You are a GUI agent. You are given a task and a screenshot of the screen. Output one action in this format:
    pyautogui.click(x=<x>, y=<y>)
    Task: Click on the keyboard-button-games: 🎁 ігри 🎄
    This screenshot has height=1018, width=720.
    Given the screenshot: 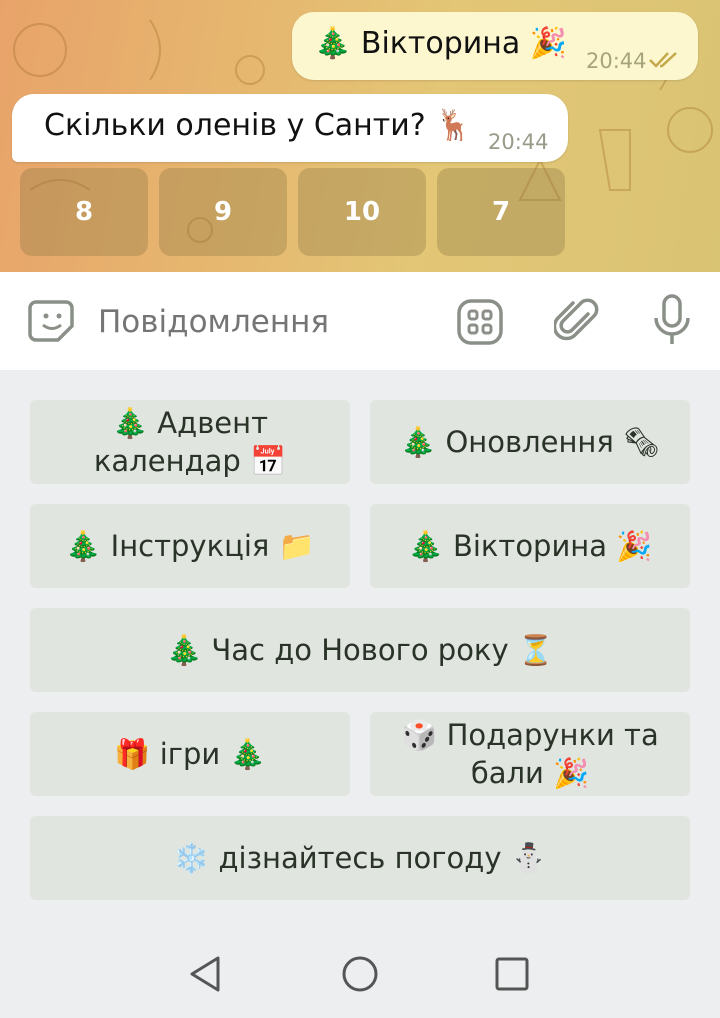 What is the action you would take?
    pyautogui.click(x=190, y=754)
    